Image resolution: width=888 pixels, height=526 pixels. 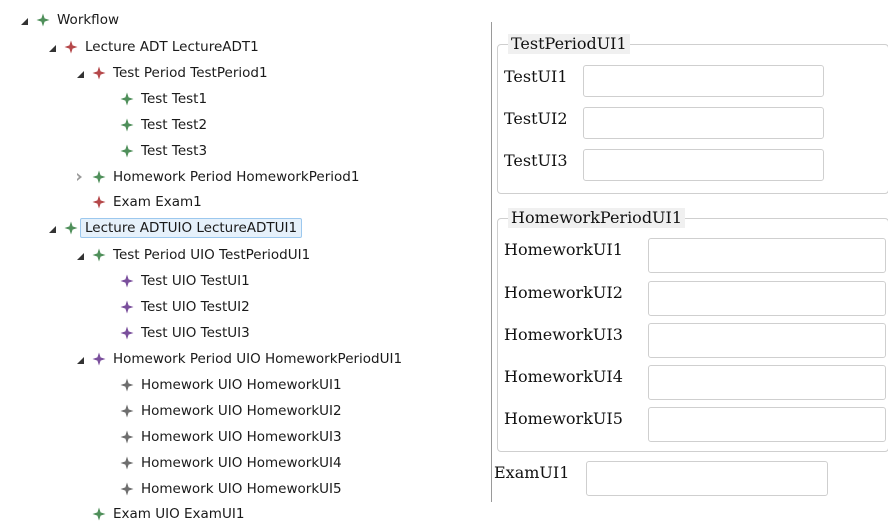 I want to click on exam-uio-node-icon, so click(x=99, y=514).